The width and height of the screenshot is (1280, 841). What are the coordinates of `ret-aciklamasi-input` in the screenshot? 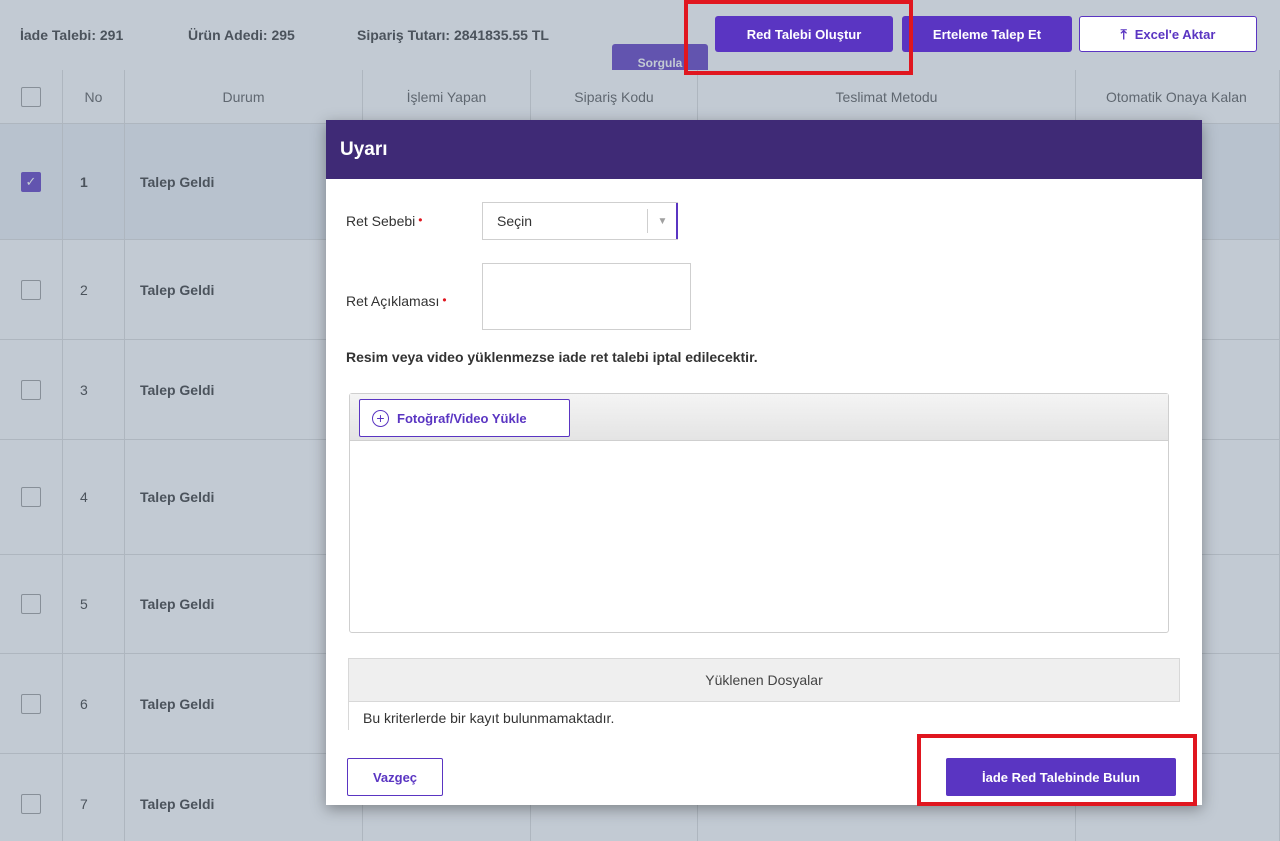 It's located at (586, 296).